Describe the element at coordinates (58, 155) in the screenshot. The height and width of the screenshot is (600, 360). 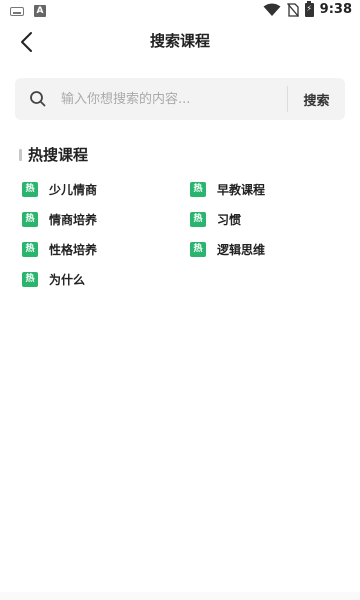
I see `hot-section-title: 热搜课程` at that location.